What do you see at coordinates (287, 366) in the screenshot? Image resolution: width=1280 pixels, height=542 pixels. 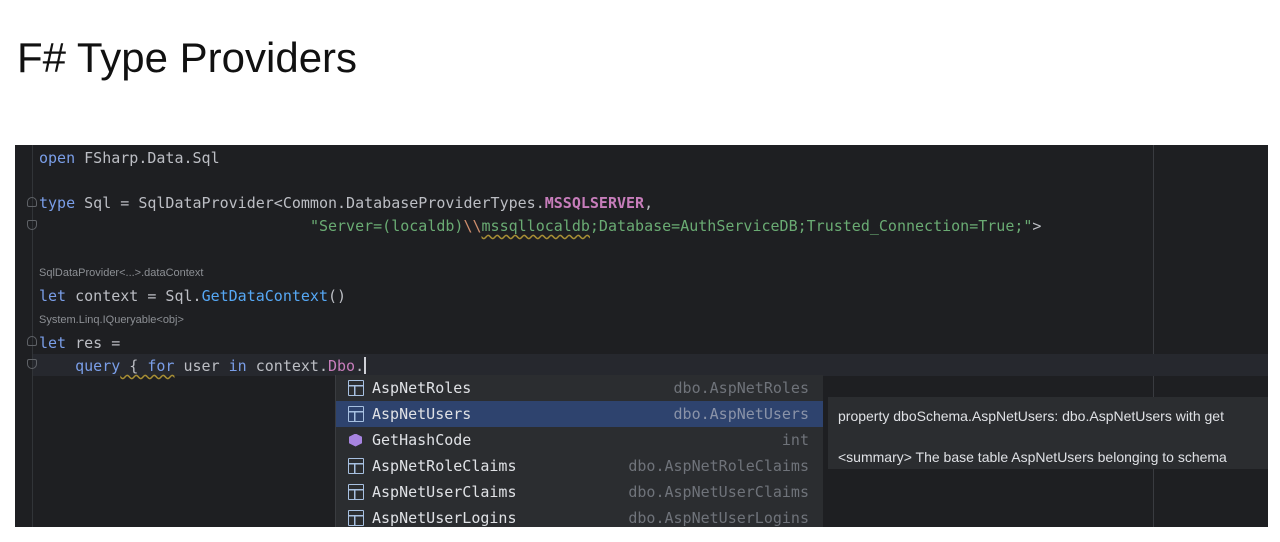 I see `code-text: context.` at bounding box center [287, 366].